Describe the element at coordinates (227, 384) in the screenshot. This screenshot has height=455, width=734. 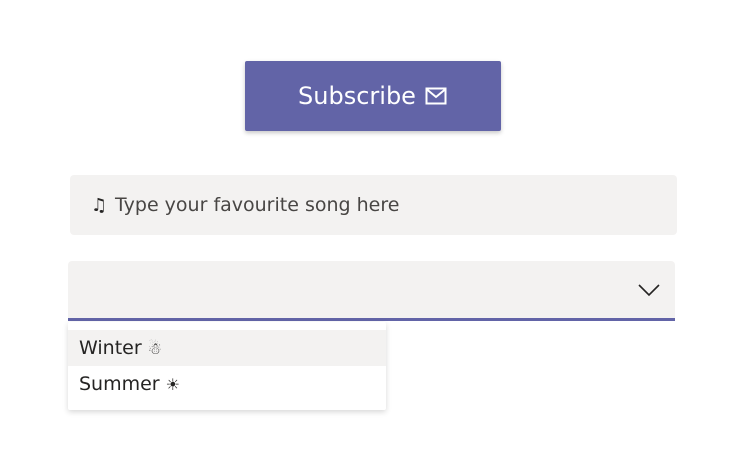
I see `option-summer: Summer ☀` at that location.